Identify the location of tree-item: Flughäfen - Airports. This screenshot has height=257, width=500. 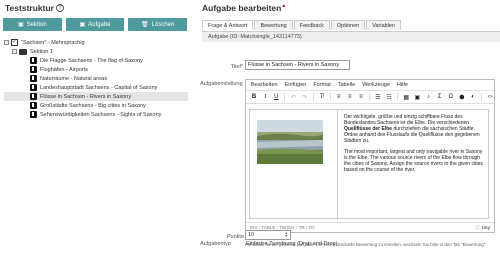
(96, 69).